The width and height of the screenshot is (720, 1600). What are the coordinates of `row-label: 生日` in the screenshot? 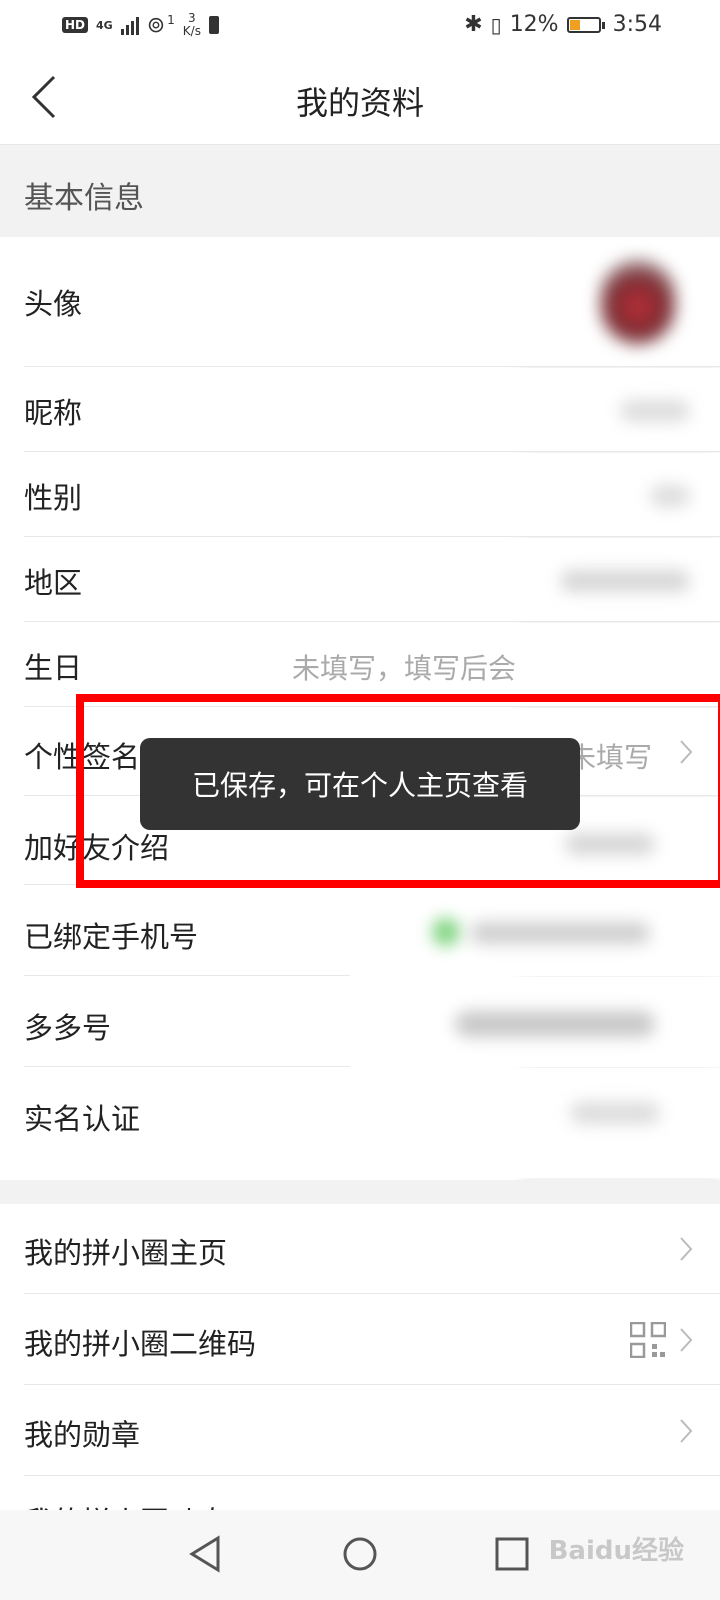 It's located at (53, 668).